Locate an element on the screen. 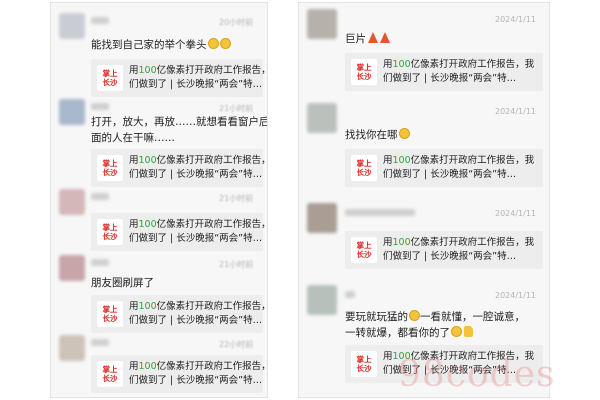  watermark: 98codes is located at coordinates (477, 374).